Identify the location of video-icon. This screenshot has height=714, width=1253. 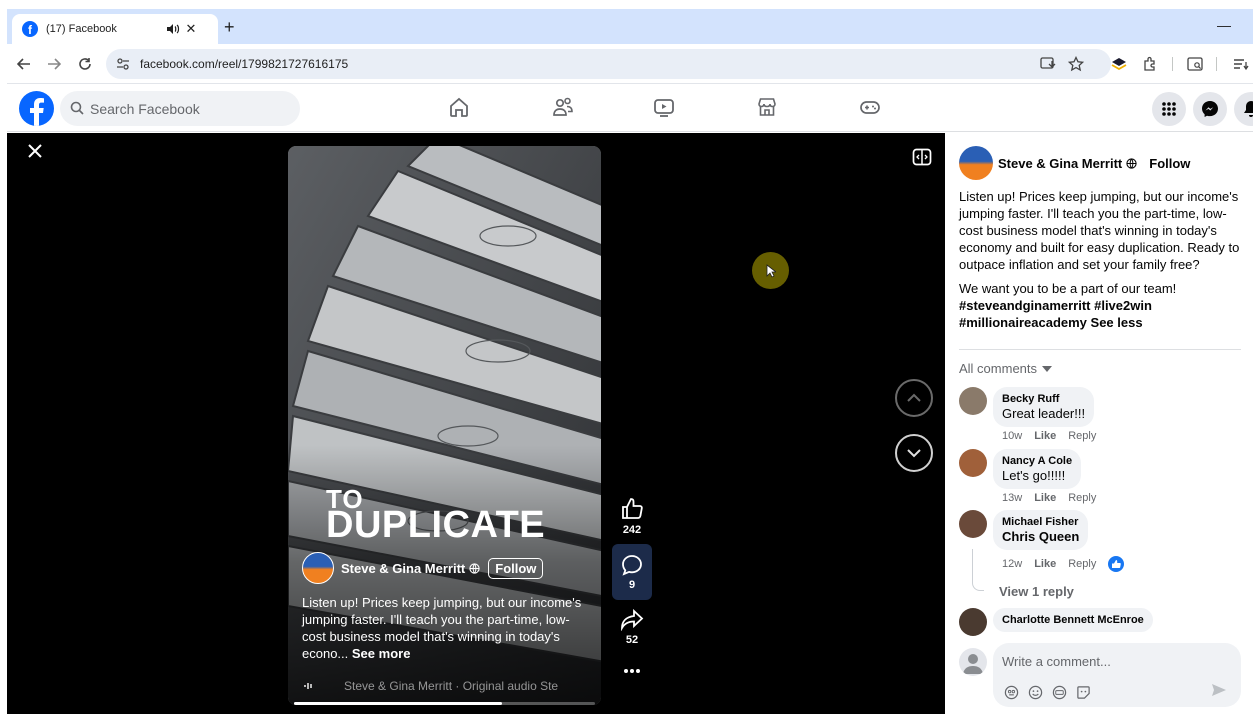
(664, 107).